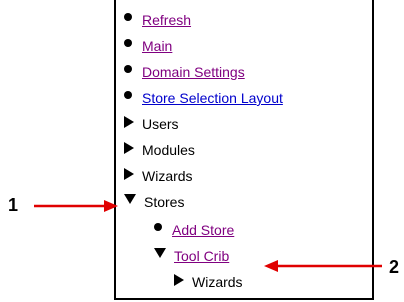  What do you see at coordinates (111, 206) in the screenshot?
I see `callout-arrow-1-head` at bounding box center [111, 206].